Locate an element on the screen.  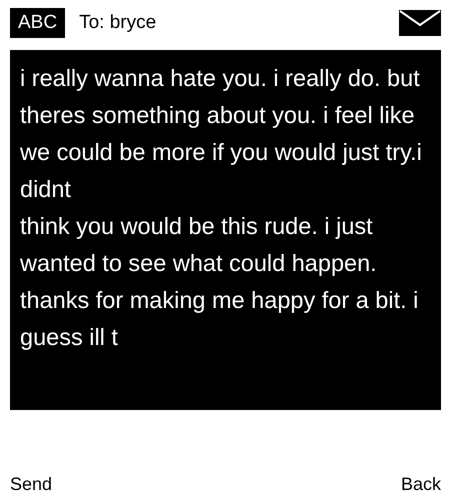
back-softkey: Back is located at coordinates (420, 484).